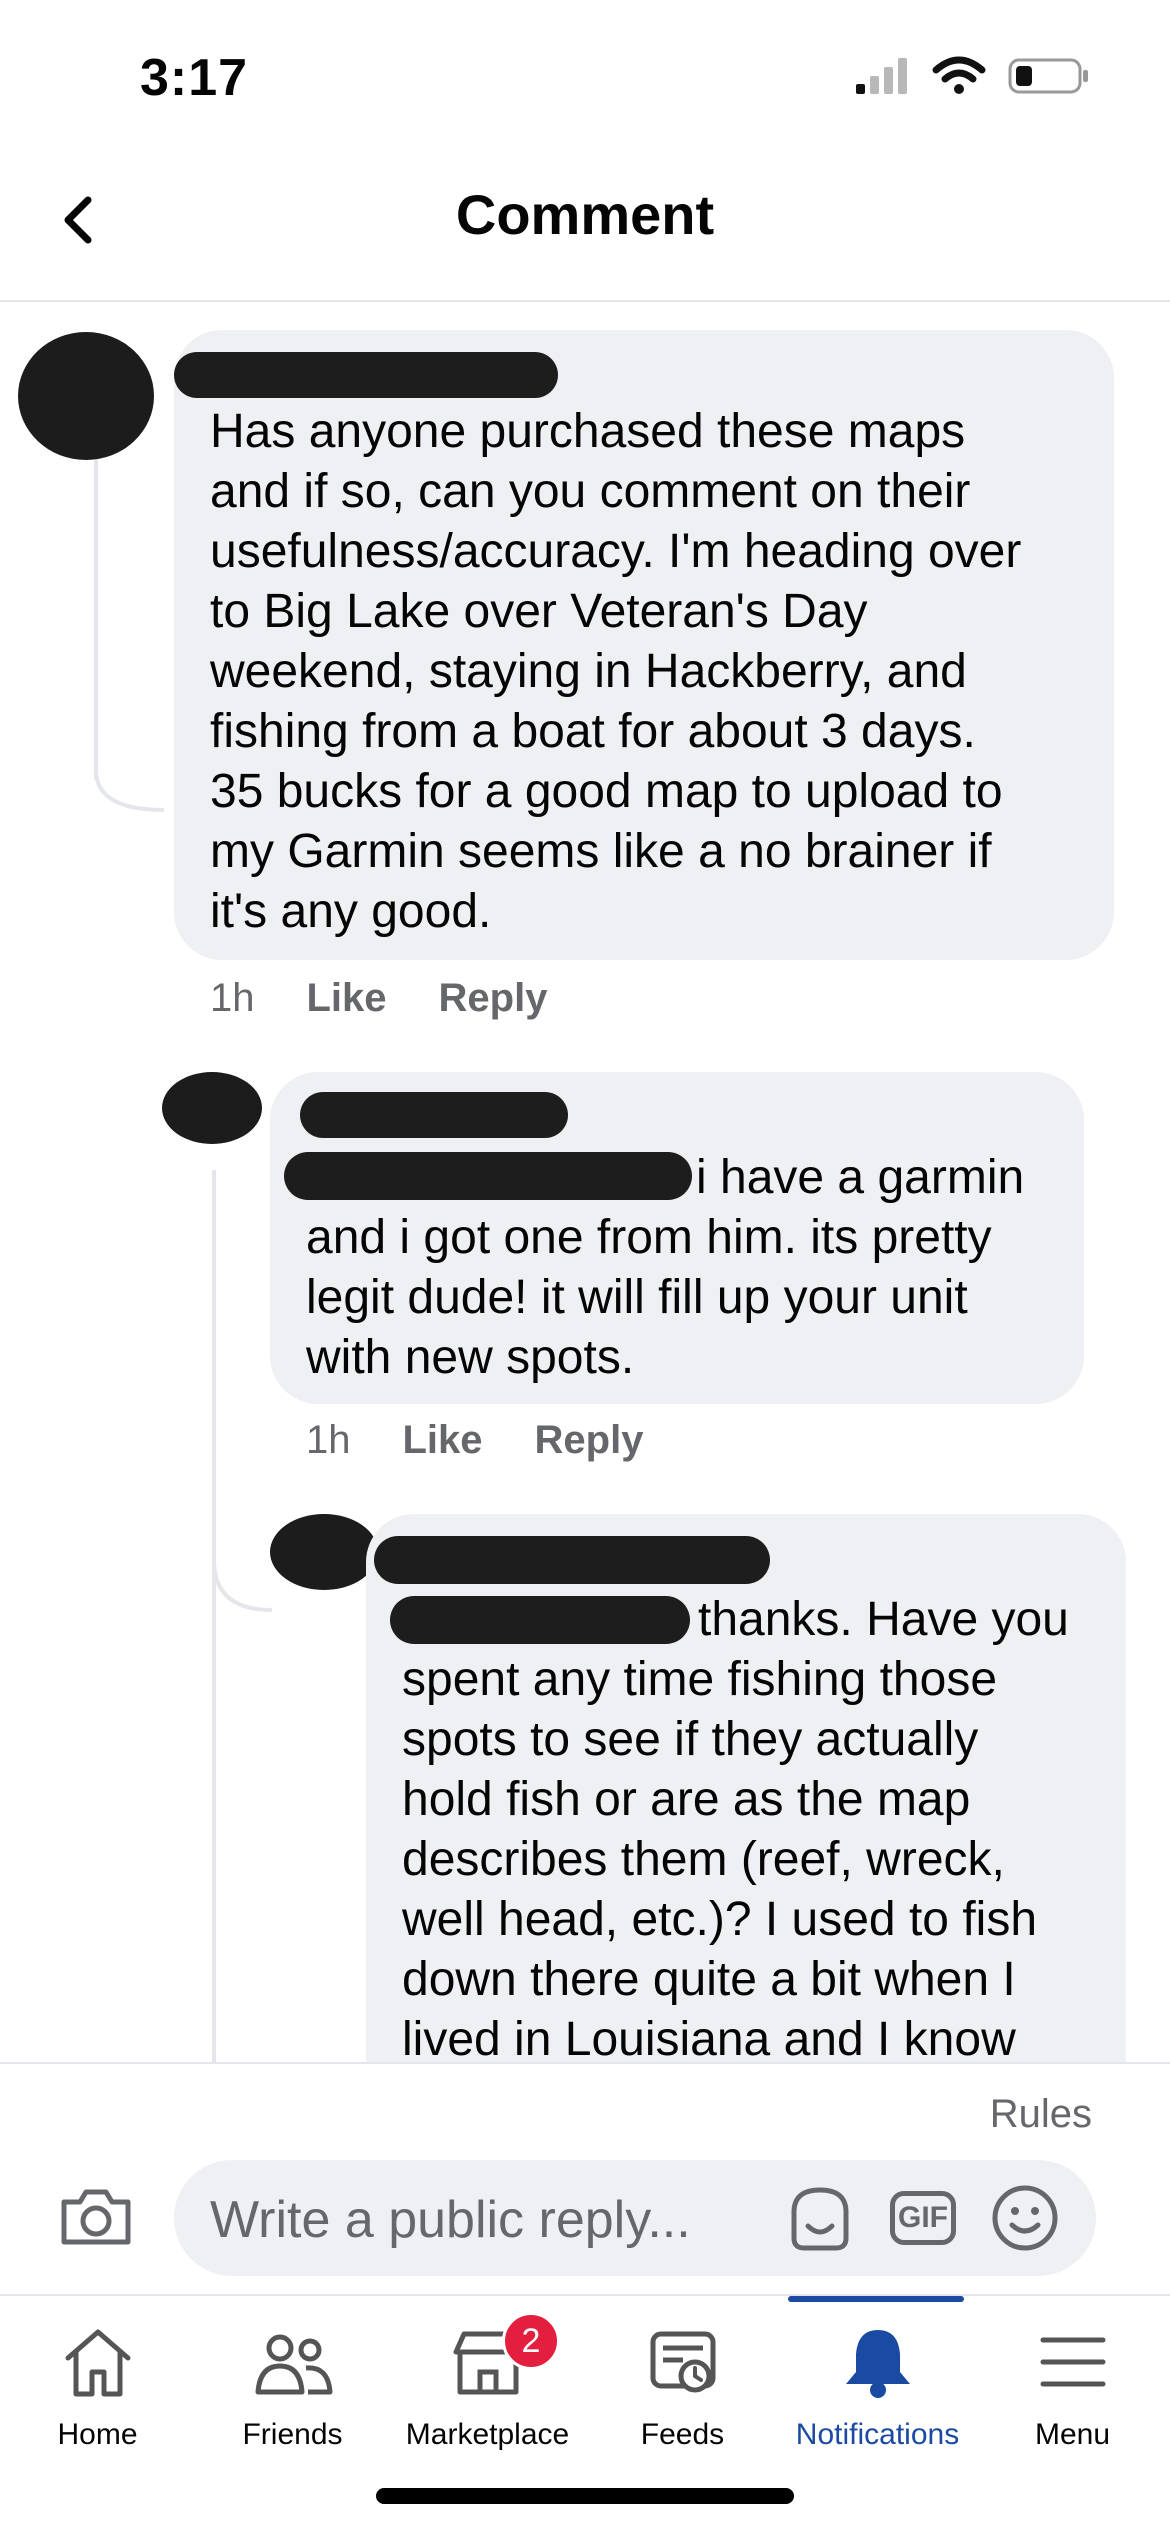 The height and width of the screenshot is (2534, 1170). I want to click on comment-line: down there quite a bit when I, so click(709, 1979).